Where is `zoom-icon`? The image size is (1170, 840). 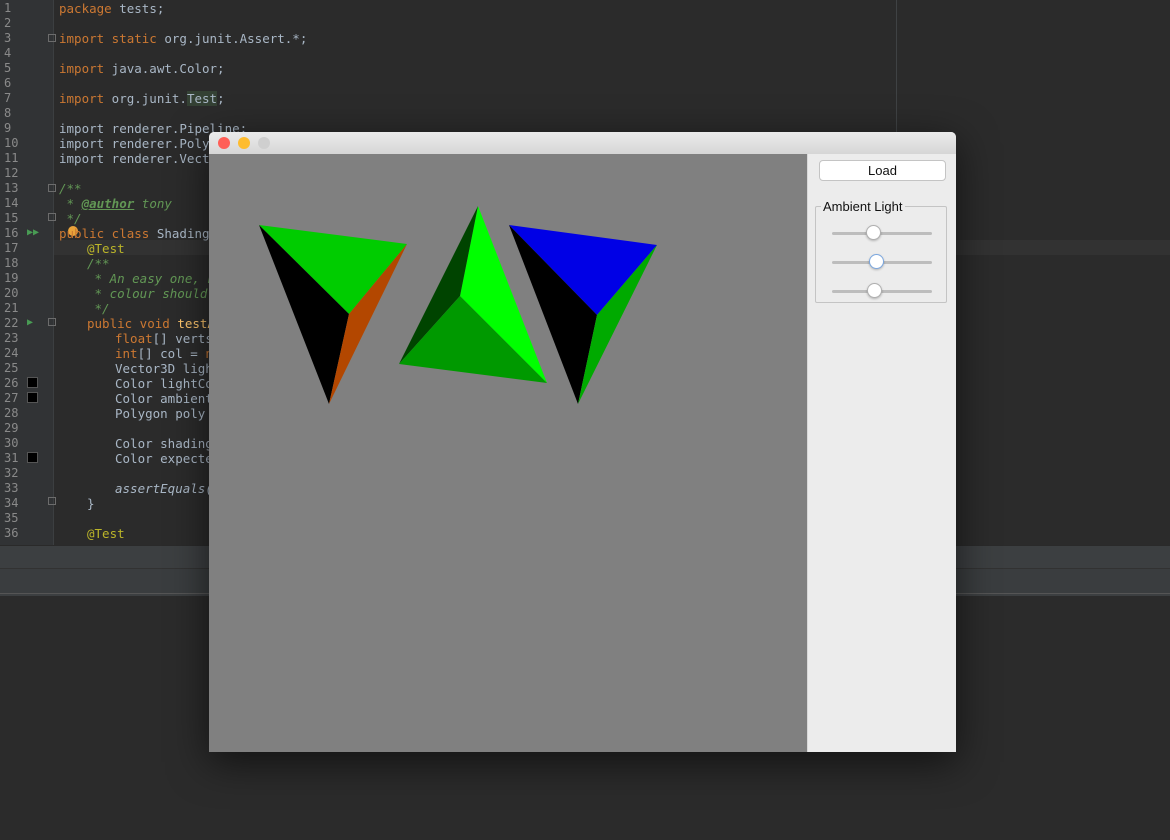 zoom-icon is located at coordinates (264, 143).